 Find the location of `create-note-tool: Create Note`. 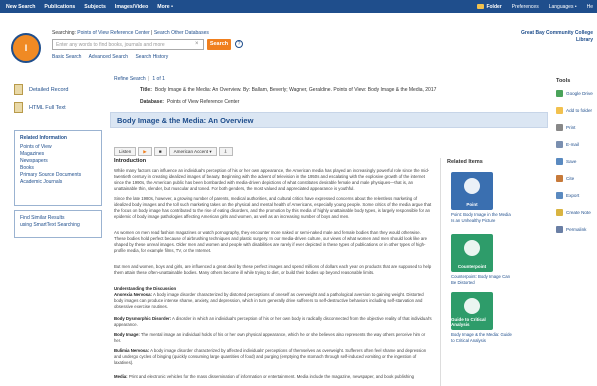

create-note-tool: Create Note is located at coordinates (573, 212).